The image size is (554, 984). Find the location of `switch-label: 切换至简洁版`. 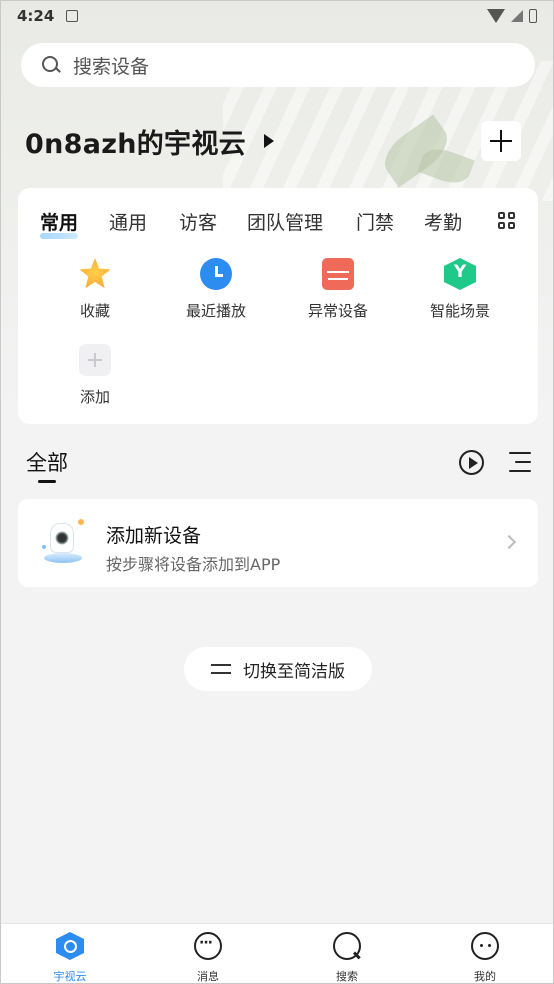

switch-label: 切换至简洁版 is located at coordinates (294, 671).